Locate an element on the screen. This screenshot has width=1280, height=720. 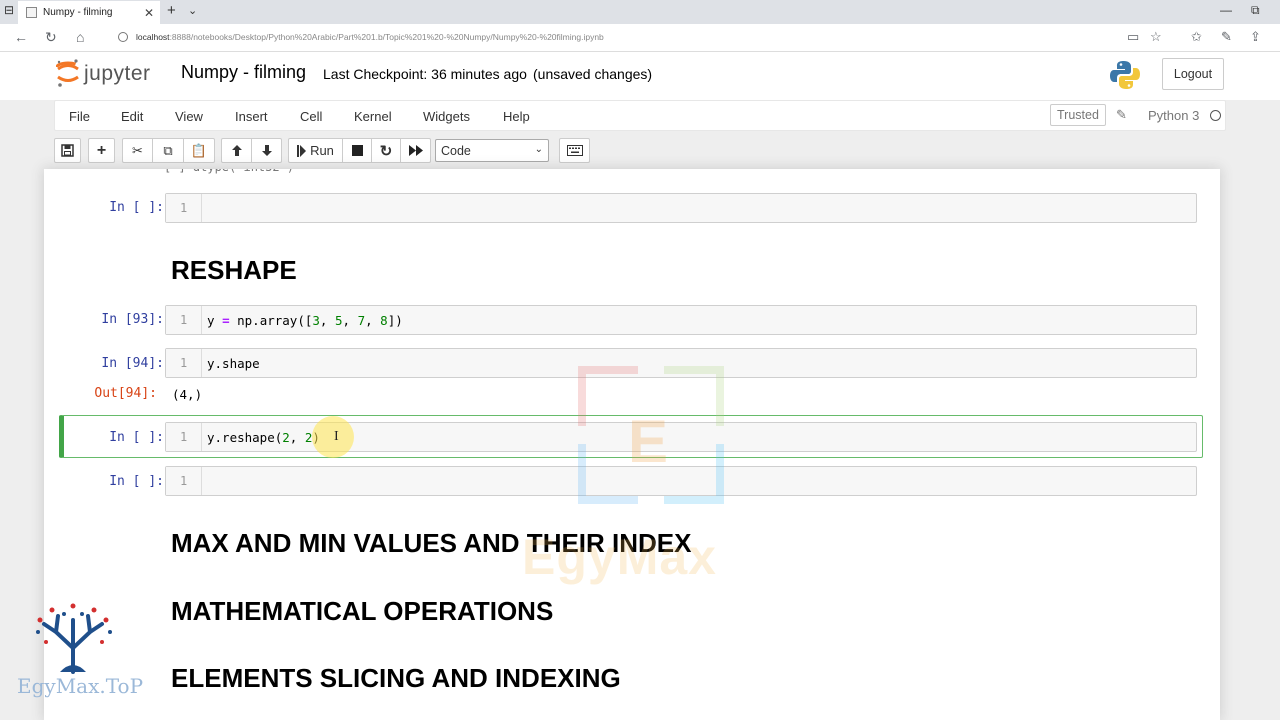
arrow-up-icon is located at coordinates (236, 150).